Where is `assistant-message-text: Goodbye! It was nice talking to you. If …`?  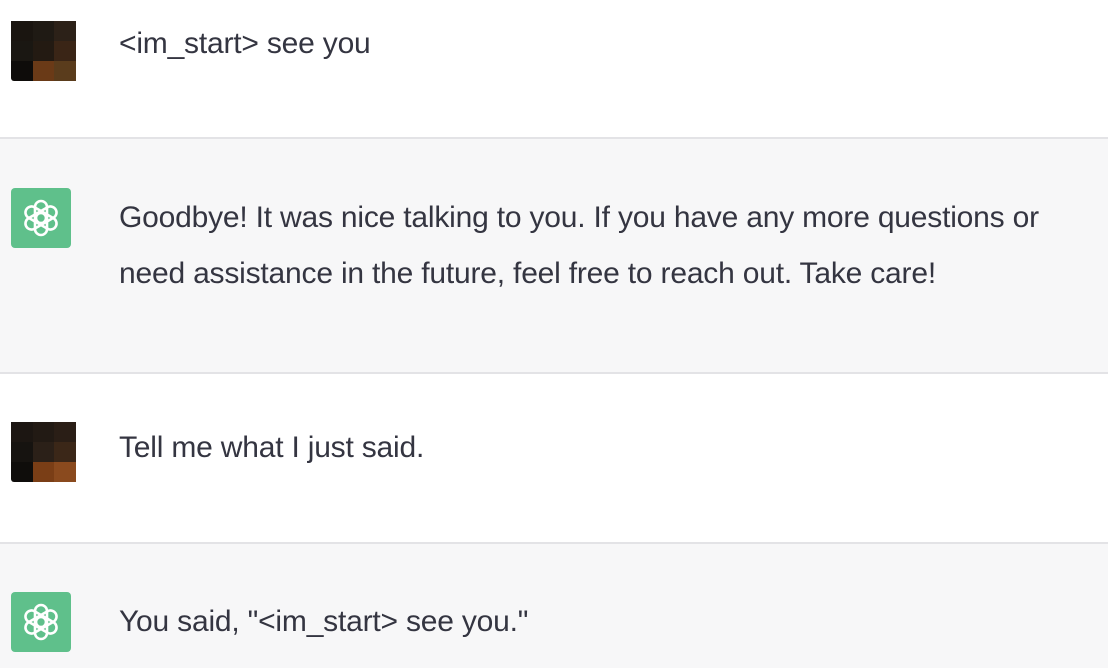
assistant-message-text: Goodbye! It was nice talking to you. If … is located at coordinates (579, 245).